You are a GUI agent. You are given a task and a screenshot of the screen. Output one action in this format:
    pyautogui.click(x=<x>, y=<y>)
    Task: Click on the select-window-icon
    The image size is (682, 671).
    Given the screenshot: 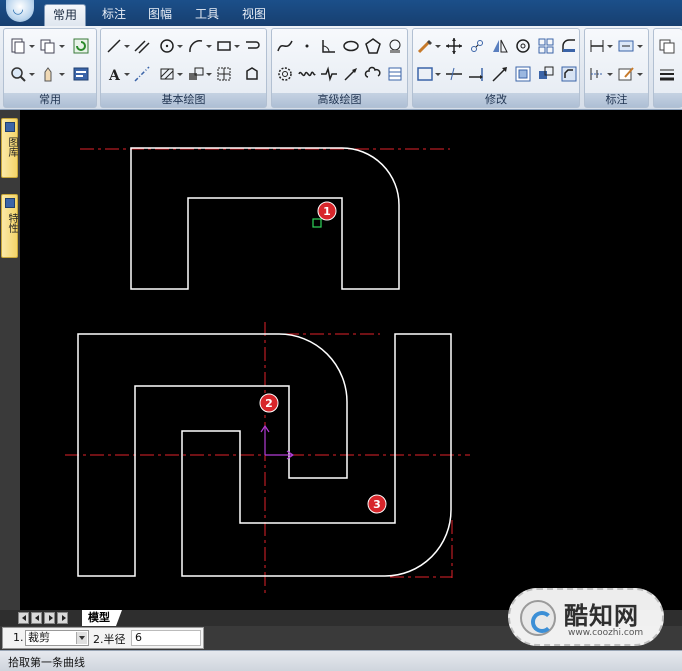 What is the action you would take?
    pyautogui.click(x=425, y=74)
    